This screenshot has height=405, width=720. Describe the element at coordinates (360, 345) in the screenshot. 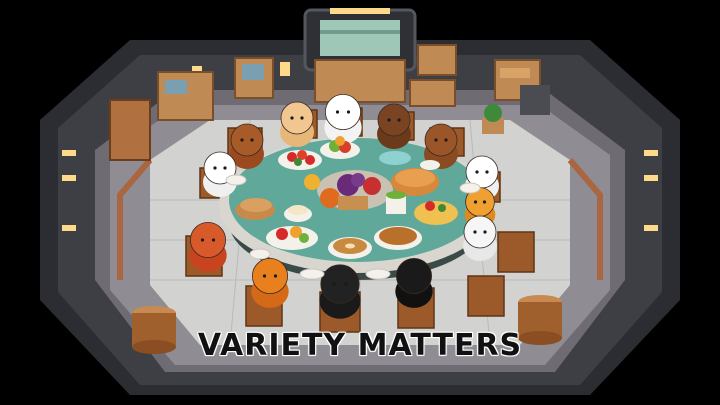

I see `scene-caption: VARIETY MATTERS` at that location.